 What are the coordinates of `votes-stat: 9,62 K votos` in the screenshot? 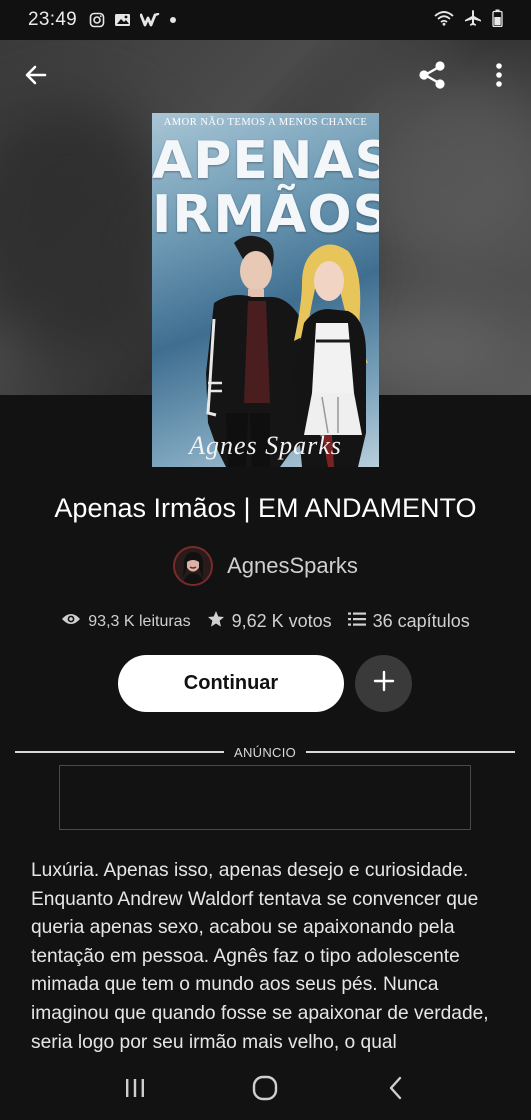 It's located at (269, 621).